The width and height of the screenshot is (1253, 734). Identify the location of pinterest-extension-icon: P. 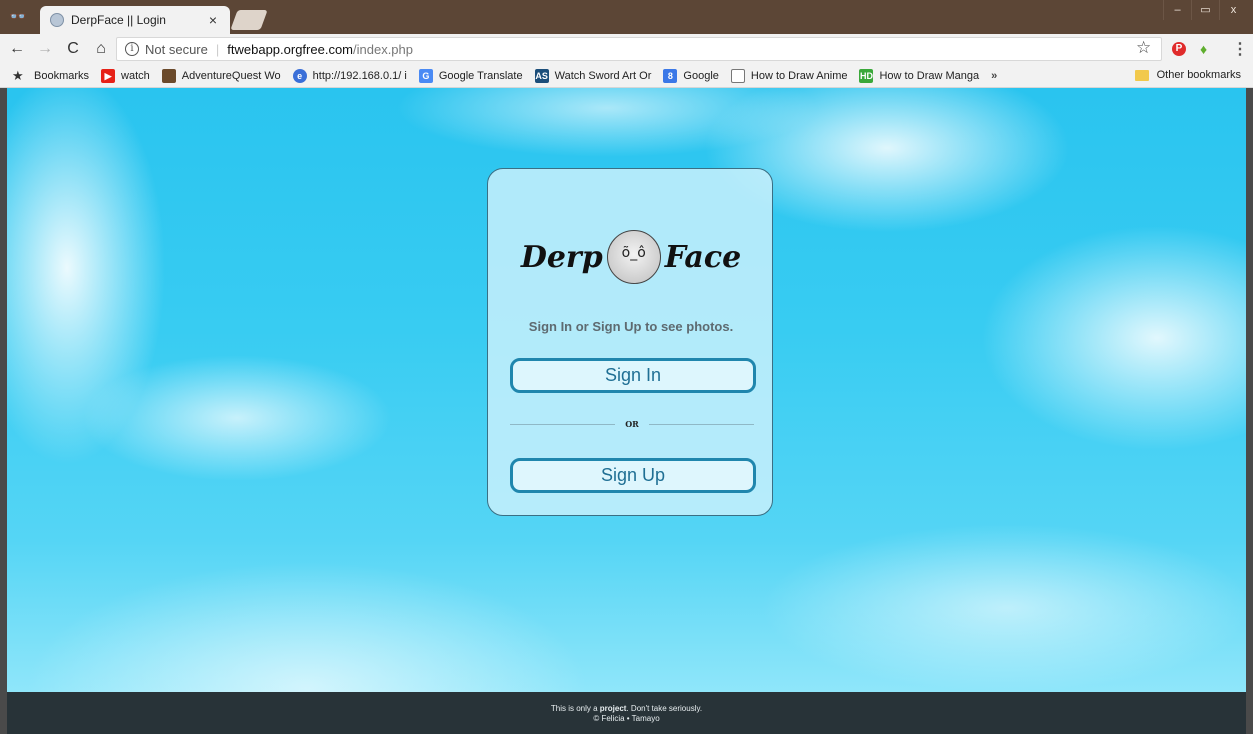
(1179, 49).